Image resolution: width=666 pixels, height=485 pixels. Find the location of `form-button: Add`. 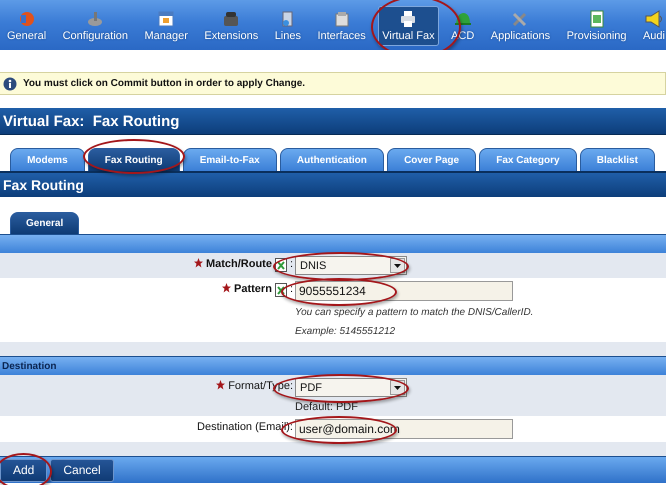

form-button: Add is located at coordinates (24, 470).